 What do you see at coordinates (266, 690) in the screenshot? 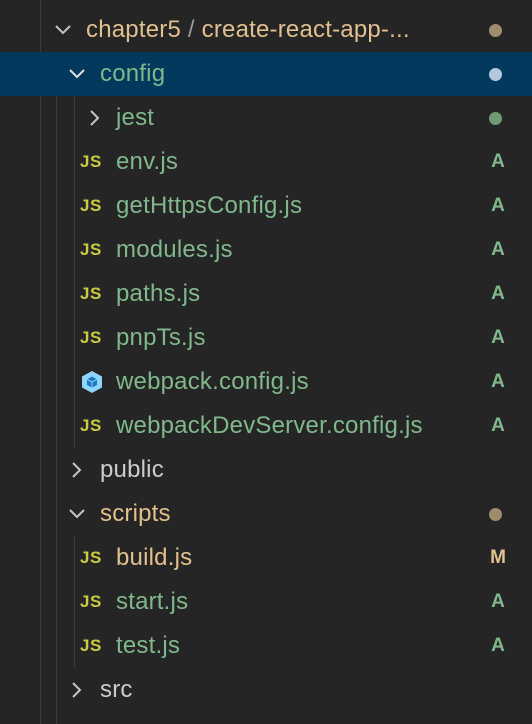
I see `tree-row-src: src` at bounding box center [266, 690].